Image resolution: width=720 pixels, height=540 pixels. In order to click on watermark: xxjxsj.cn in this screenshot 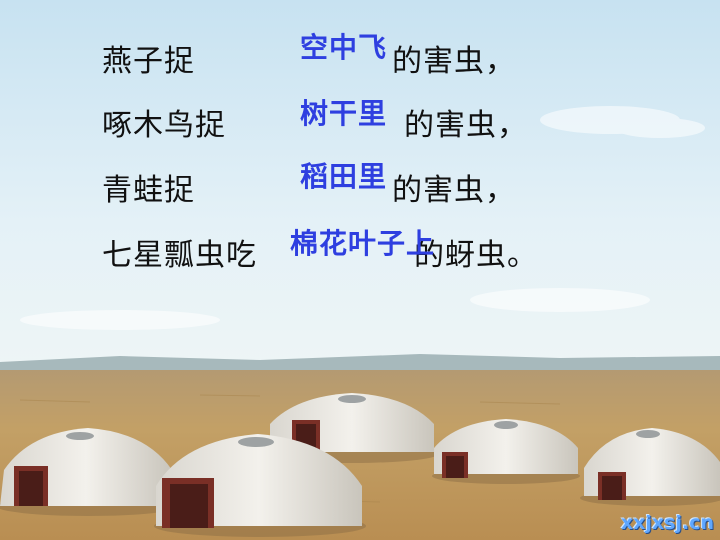, I will do `click(667, 523)`.